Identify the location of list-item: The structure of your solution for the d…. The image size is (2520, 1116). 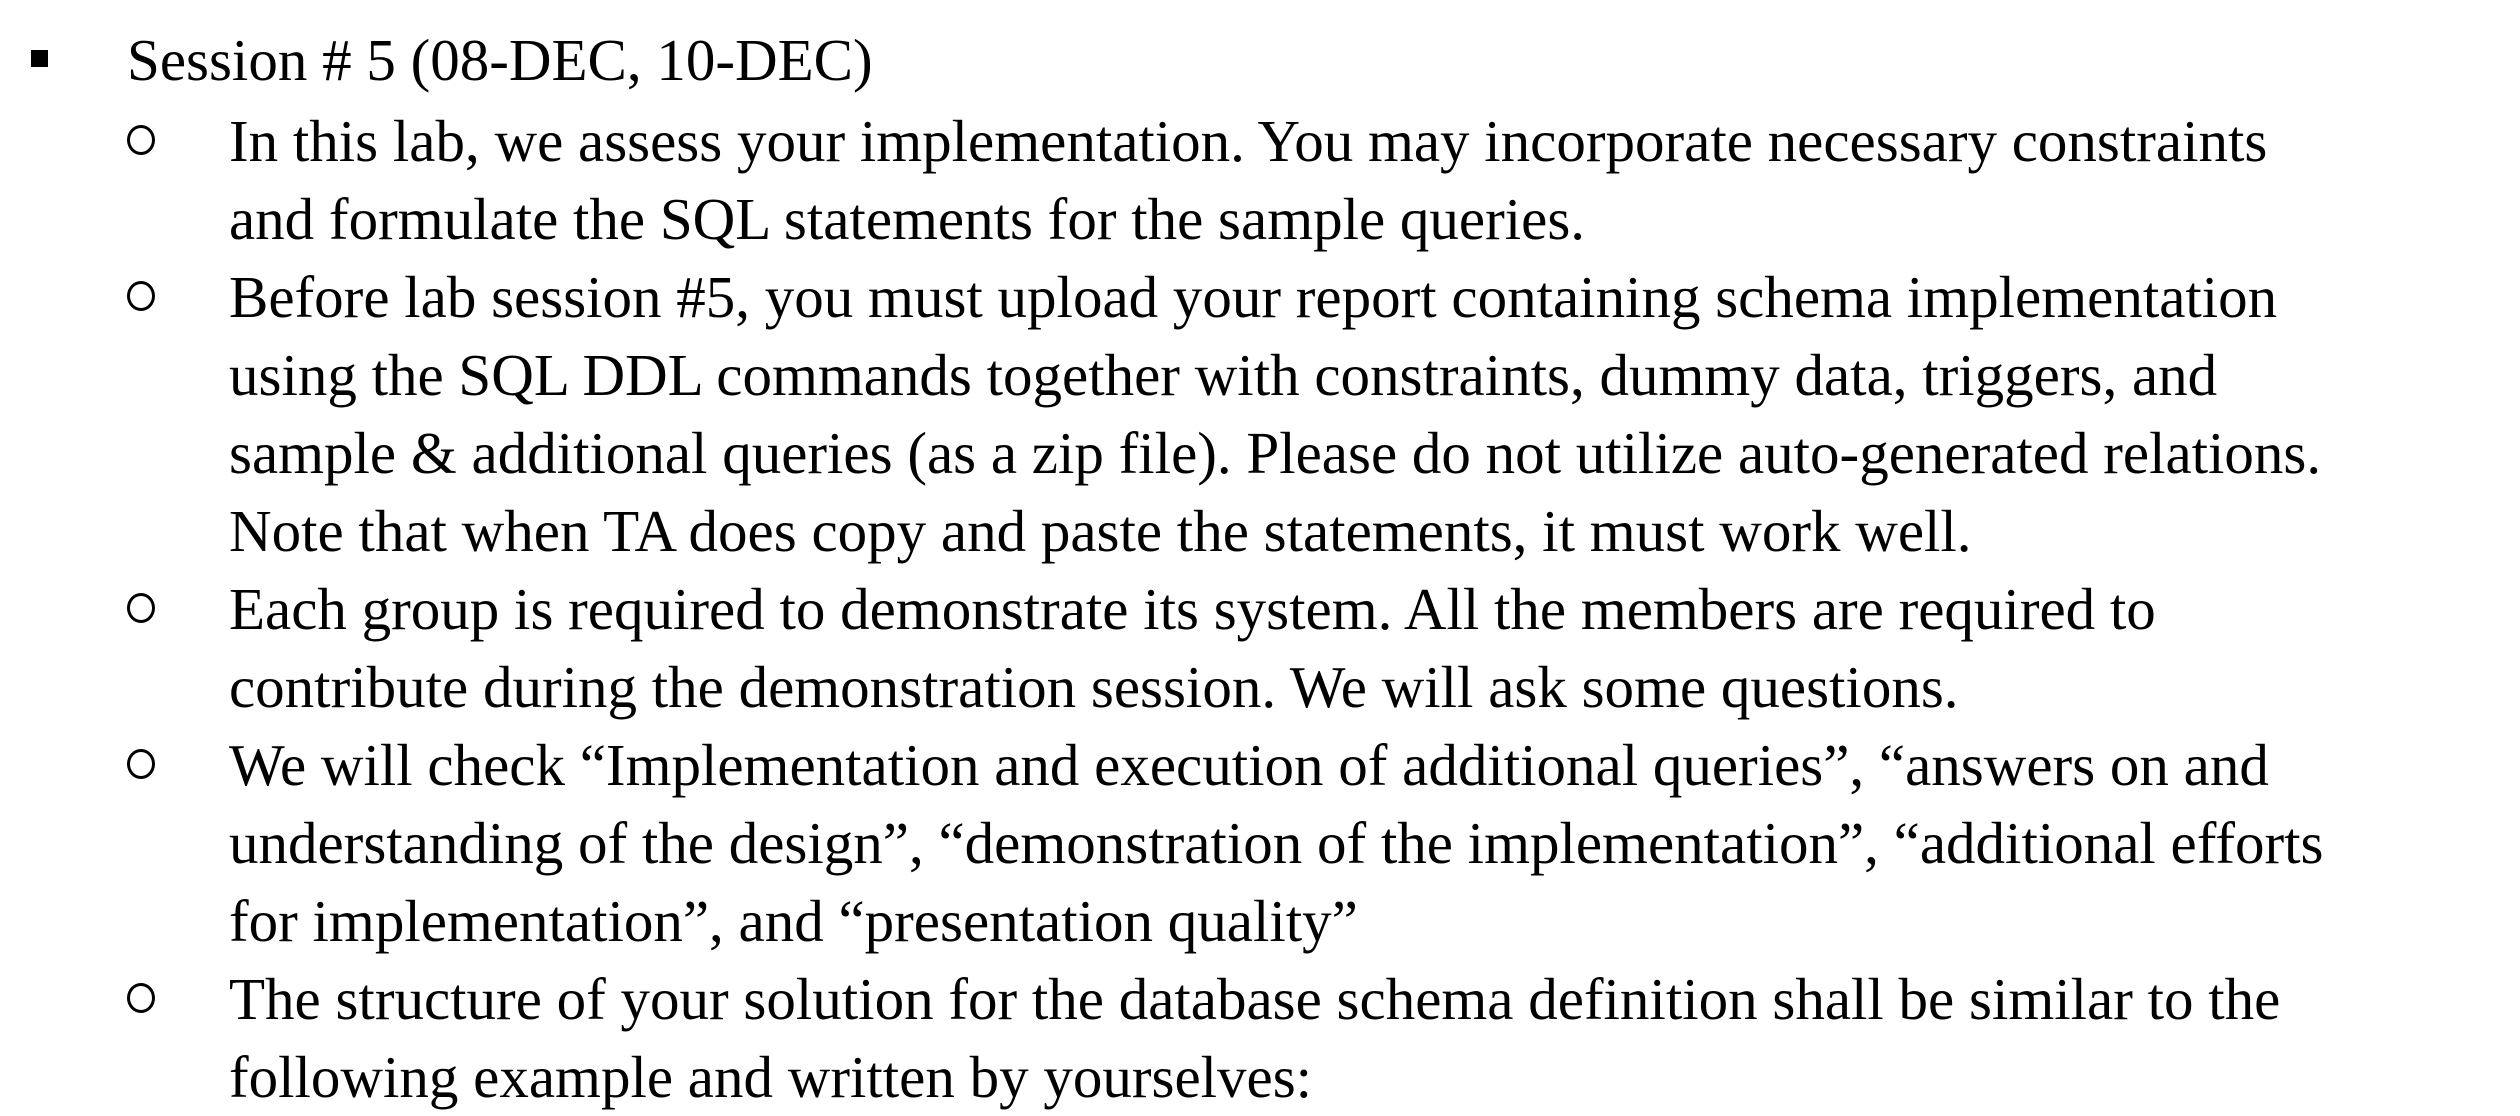
(1260, 1036).